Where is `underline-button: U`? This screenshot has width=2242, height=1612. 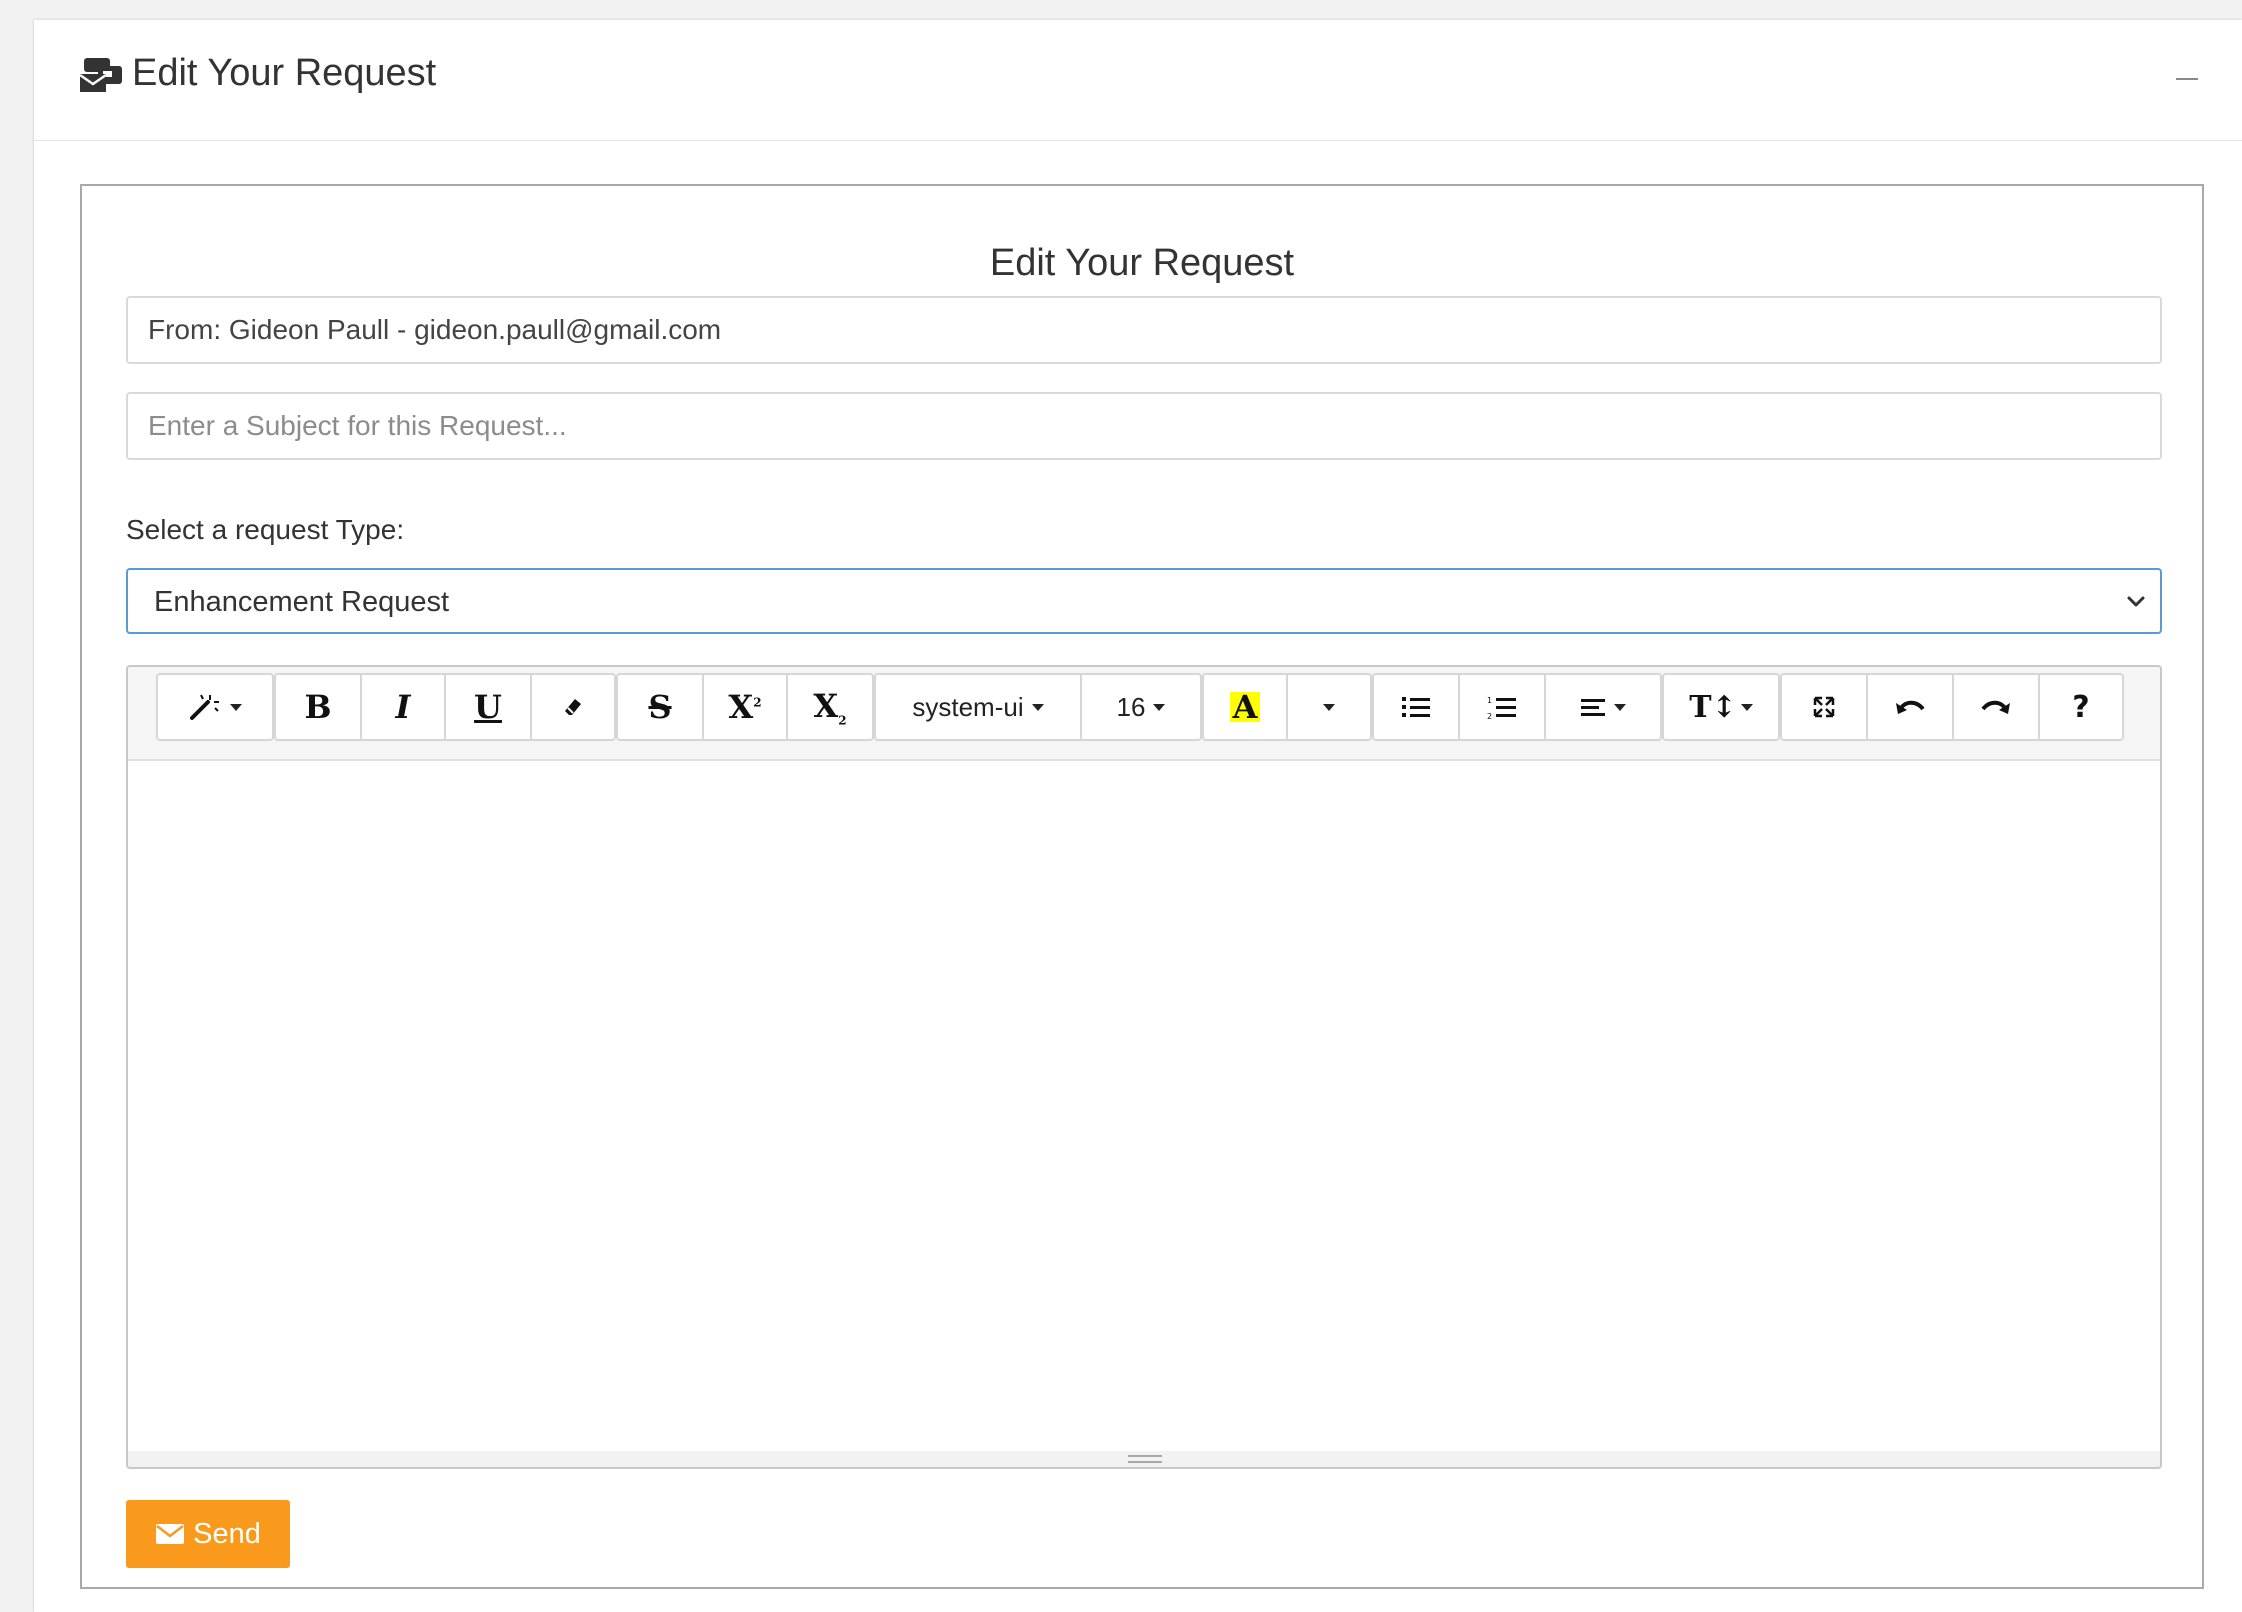
underline-button: U is located at coordinates (488, 707).